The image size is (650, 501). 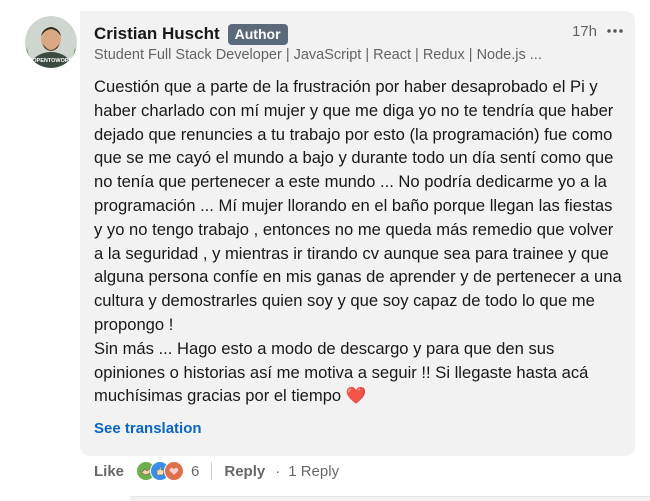 I want to click on reaction-count: 6, so click(x=195, y=471).